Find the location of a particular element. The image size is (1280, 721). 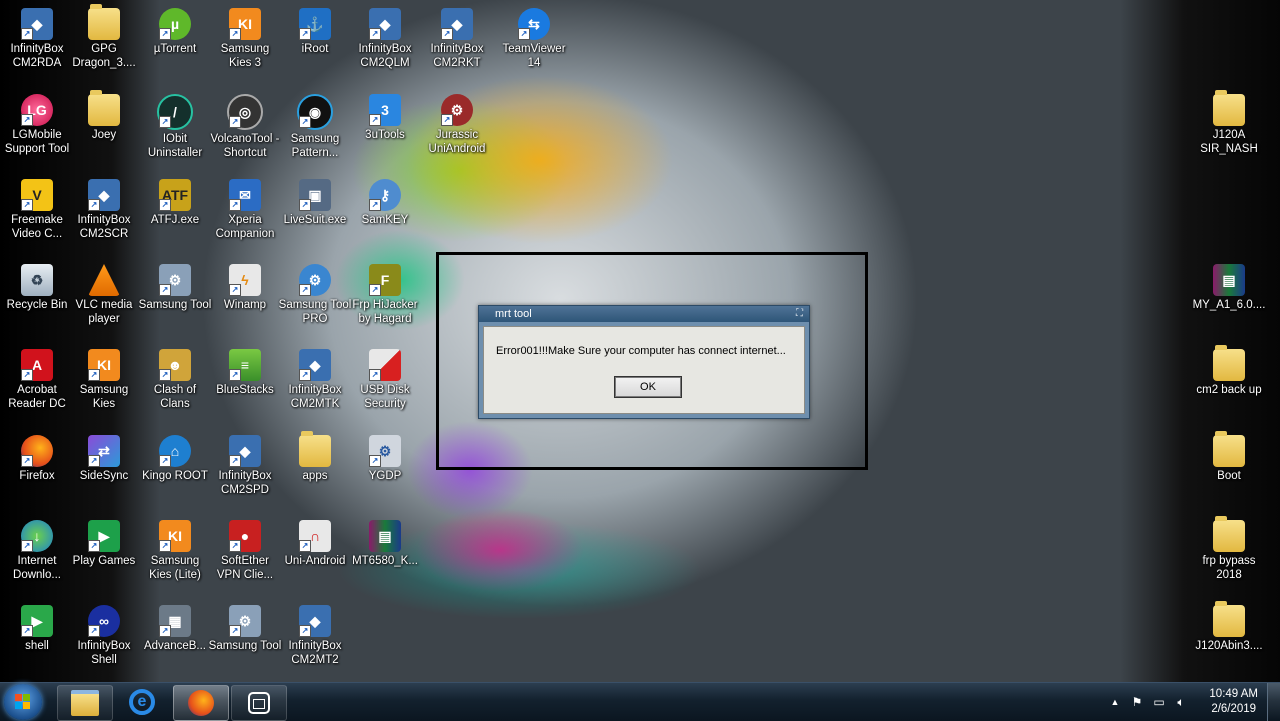

taskbar-internet-explorer: e is located at coordinates (142, 702).